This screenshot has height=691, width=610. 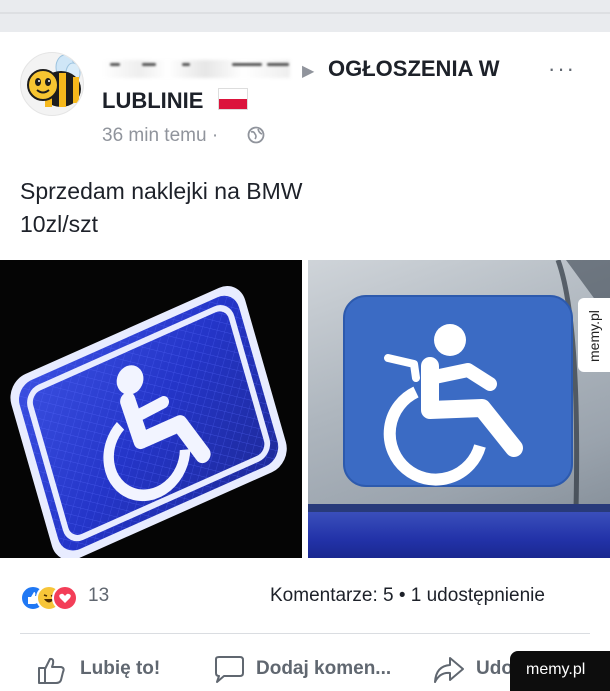 I want to click on poland-flag-icon, so click(x=233, y=99).